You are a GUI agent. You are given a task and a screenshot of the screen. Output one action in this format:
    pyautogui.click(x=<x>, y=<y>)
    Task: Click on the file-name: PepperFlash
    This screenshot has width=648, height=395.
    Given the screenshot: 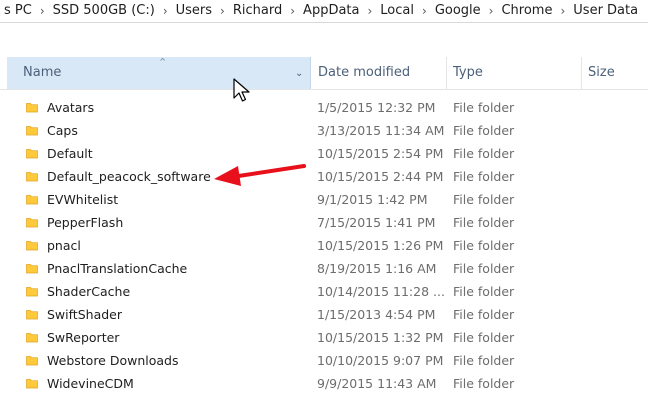 What is the action you would take?
    pyautogui.click(x=85, y=222)
    